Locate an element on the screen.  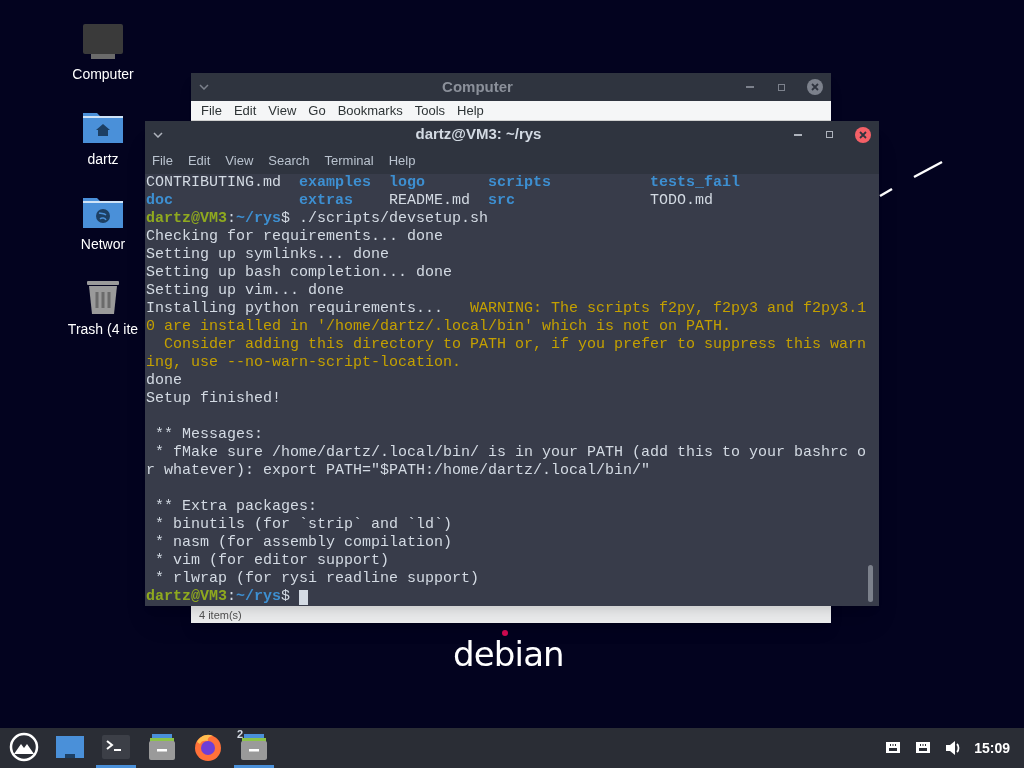
menu-item: Go is located at coordinates (317, 110).